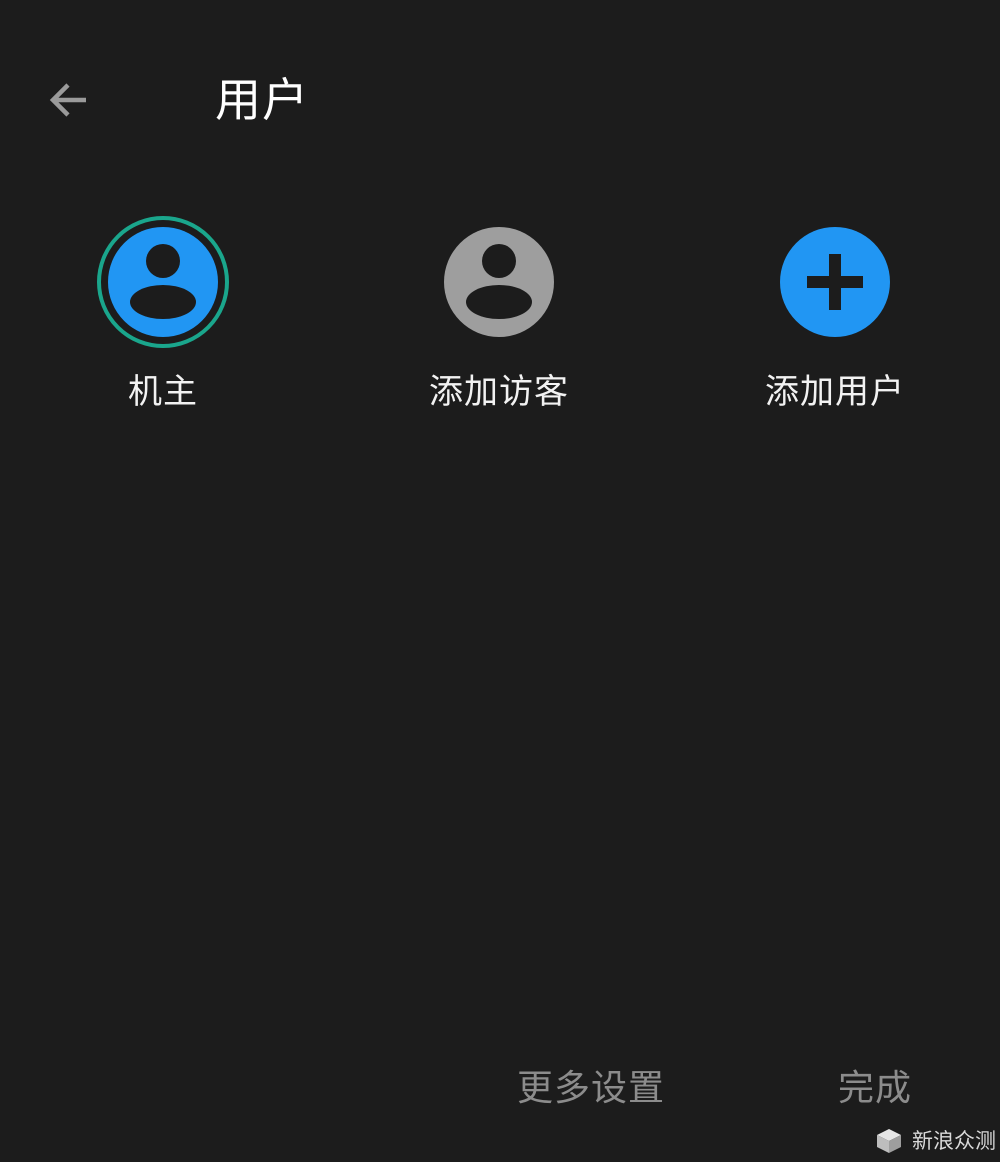 This screenshot has width=1000, height=1162. What do you see at coordinates (591, 1089) in the screenshot?
I see `more-settings-button: 更多设置` at bounding box center [591, 1089].